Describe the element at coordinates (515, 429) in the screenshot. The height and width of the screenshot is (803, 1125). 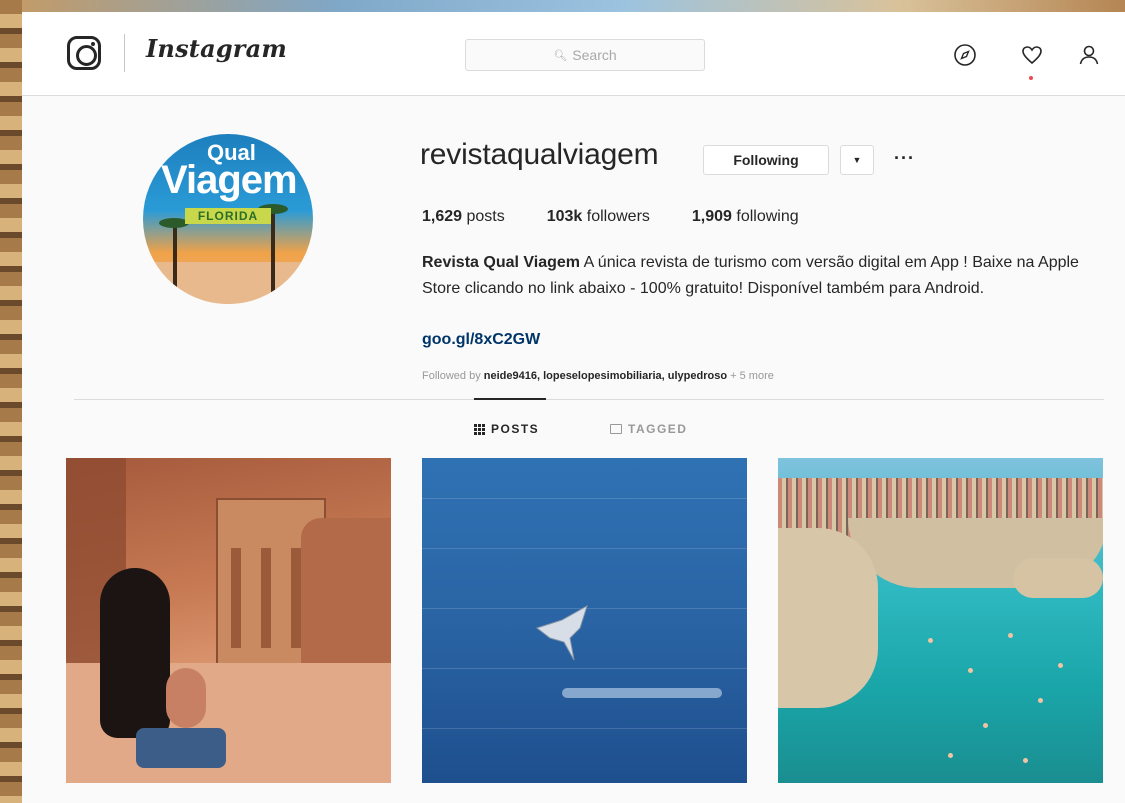
I see `tab-posts-label: POSTS` at that location.